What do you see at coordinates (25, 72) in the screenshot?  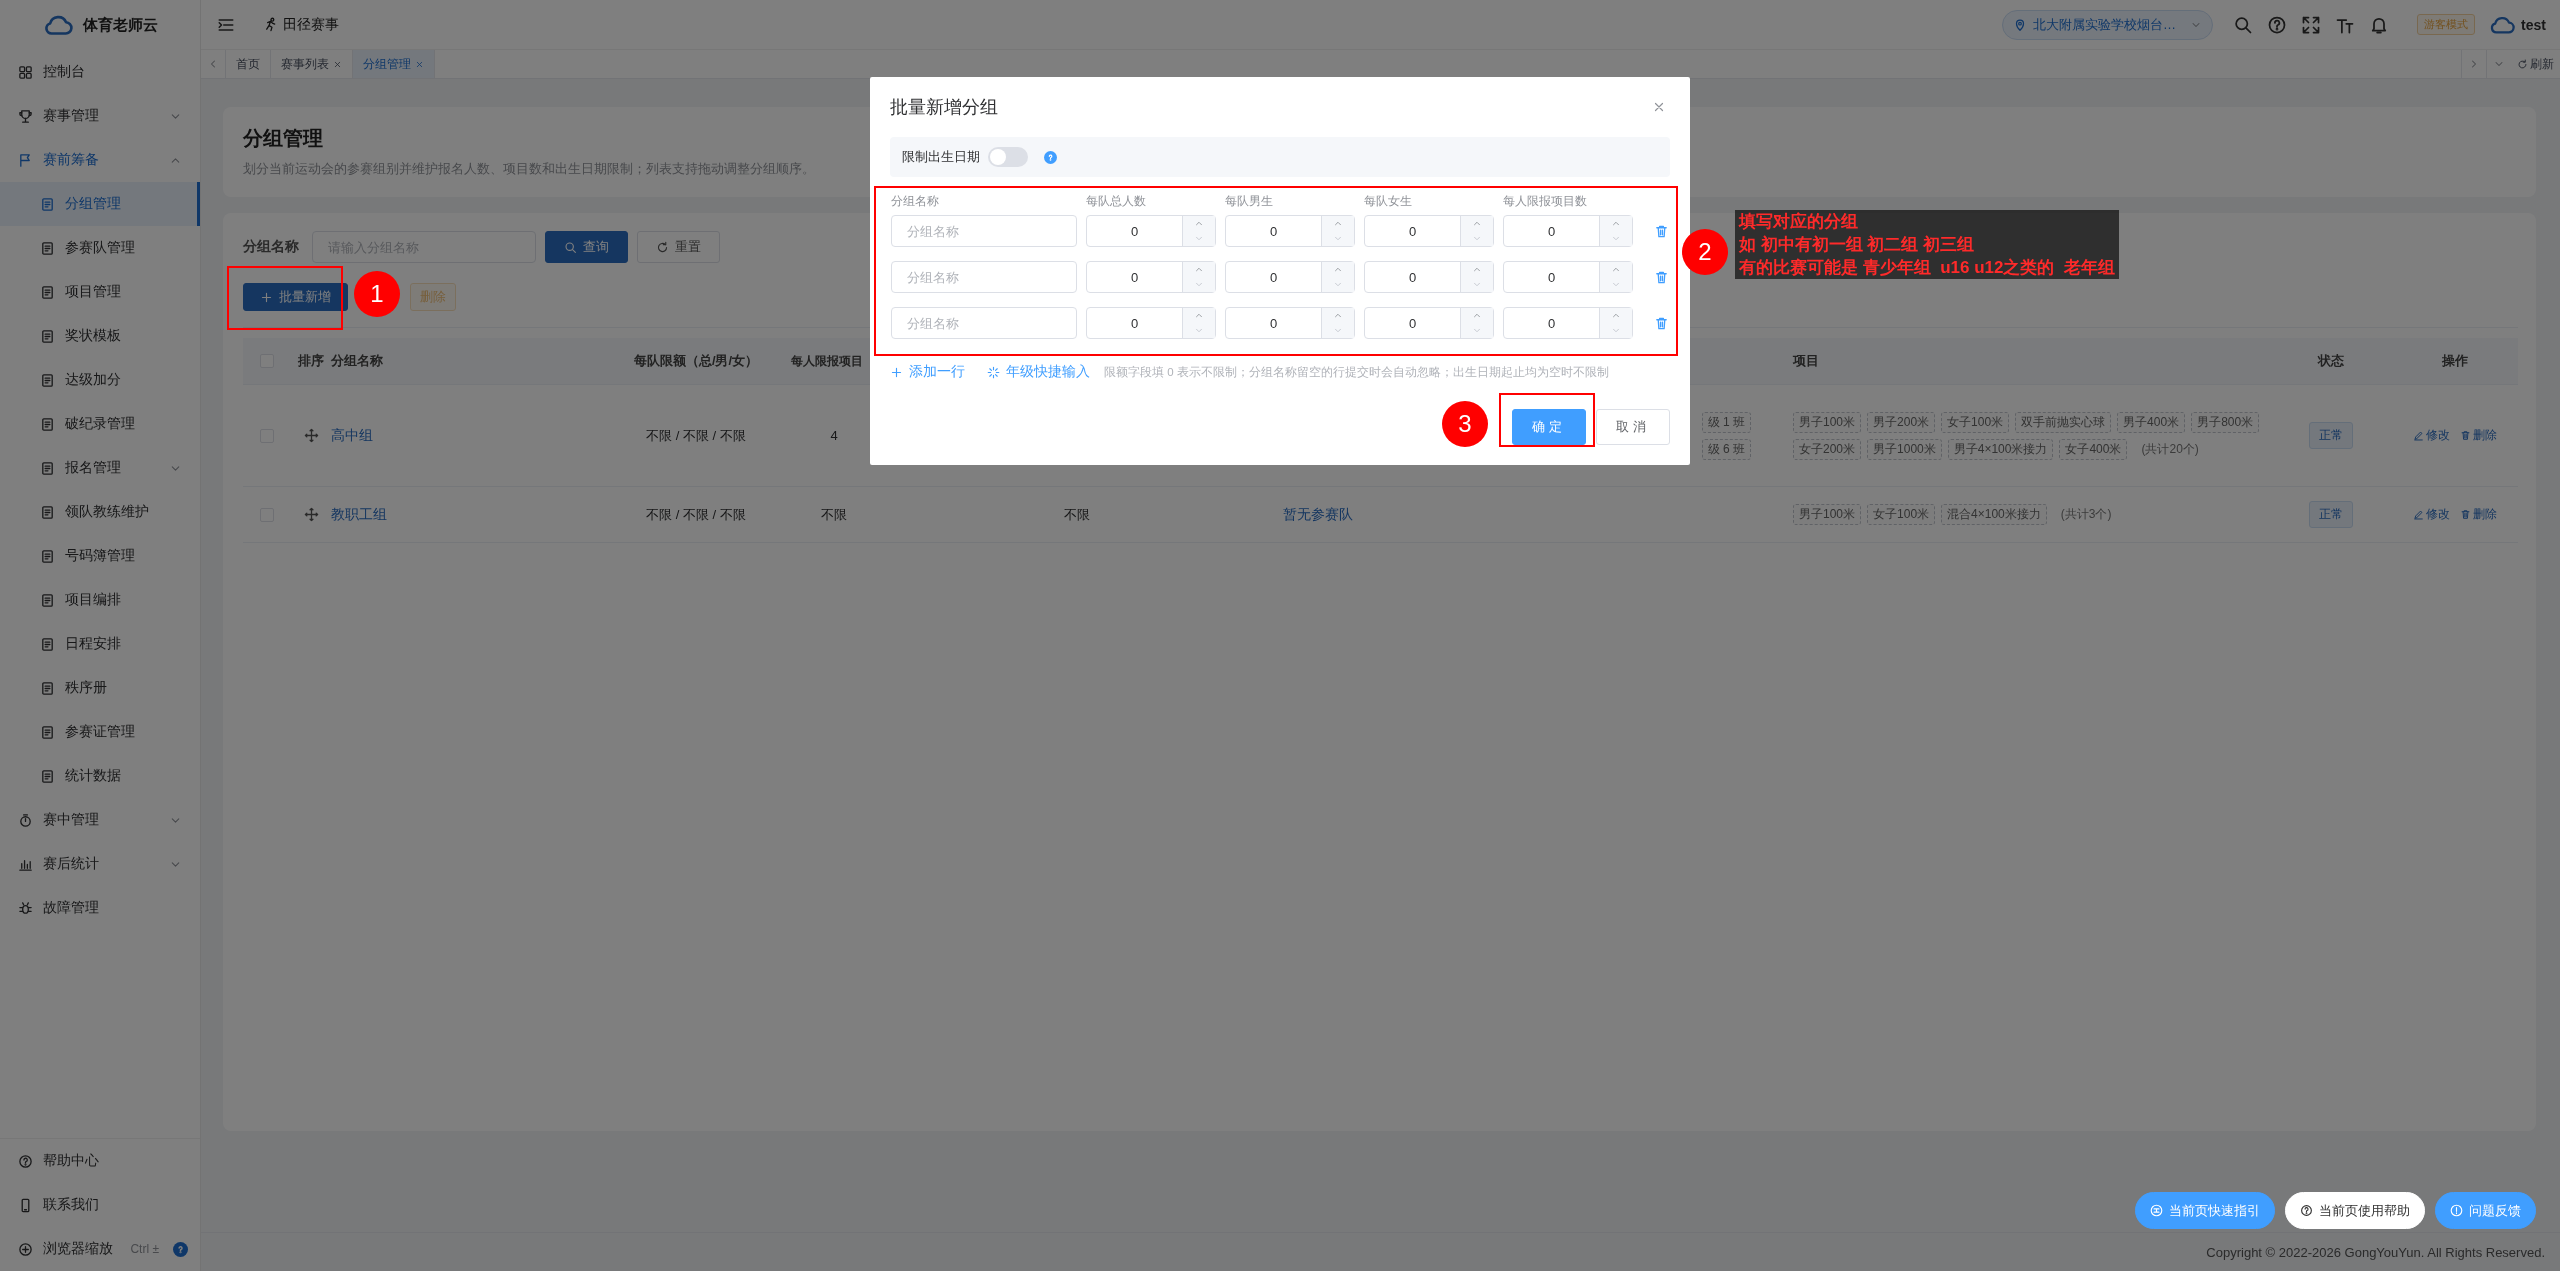 I see `grid-icon` at bounding box center [25, 72].